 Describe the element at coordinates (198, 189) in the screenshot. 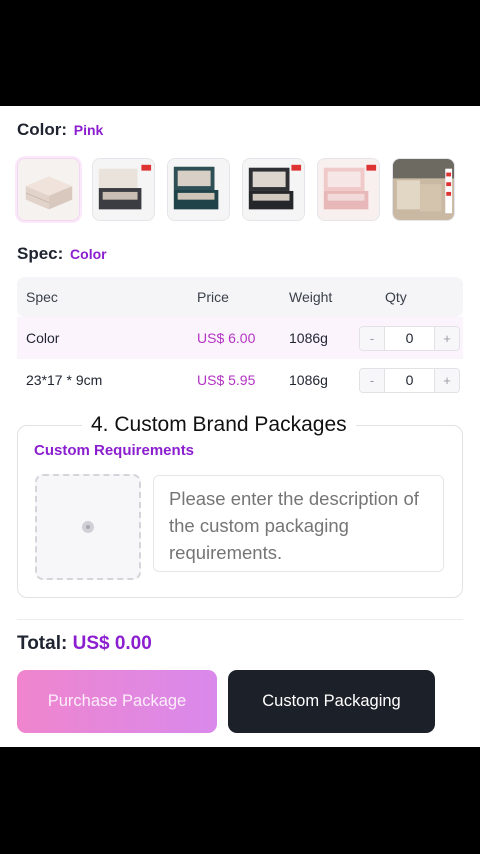

I see `thumb-teal-box` at that location.